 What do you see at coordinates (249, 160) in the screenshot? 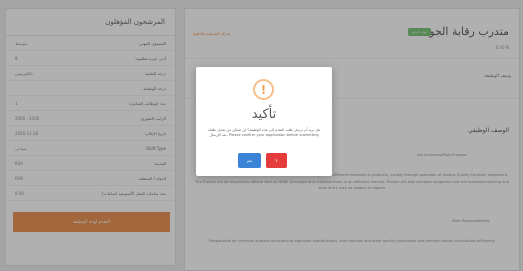
I see `confirm-button: نعم` at bounding box center [249, 160].